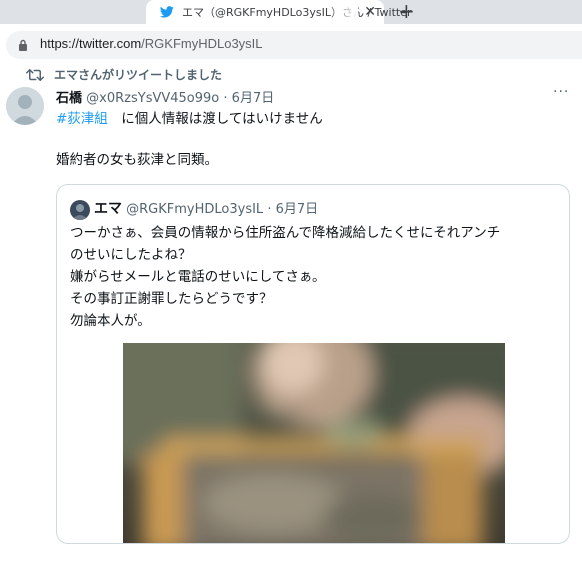 The width and height of the screenshot is (582, 575). What do you see at coordinates (110, 321) in the screenshot?
I see `quote-line: 勿論本人が。` at bounding box center [110, 321].